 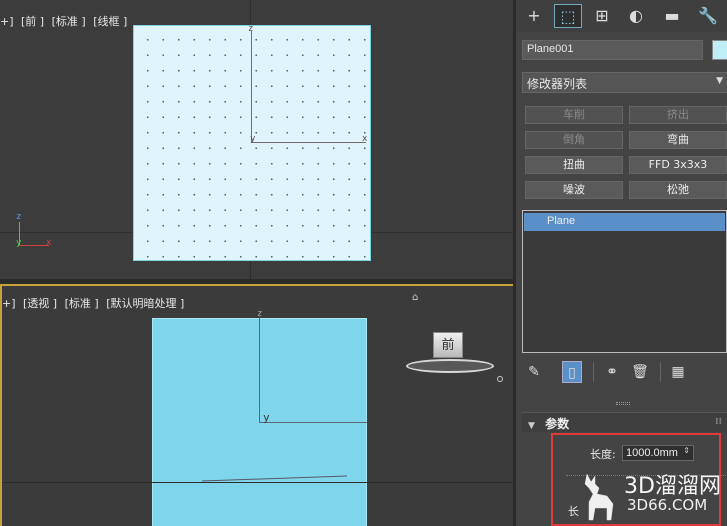 What do you see at coordinates (534, 16) in the screenshot?
I see `create-icon: +` at bounding box center [534, 16].